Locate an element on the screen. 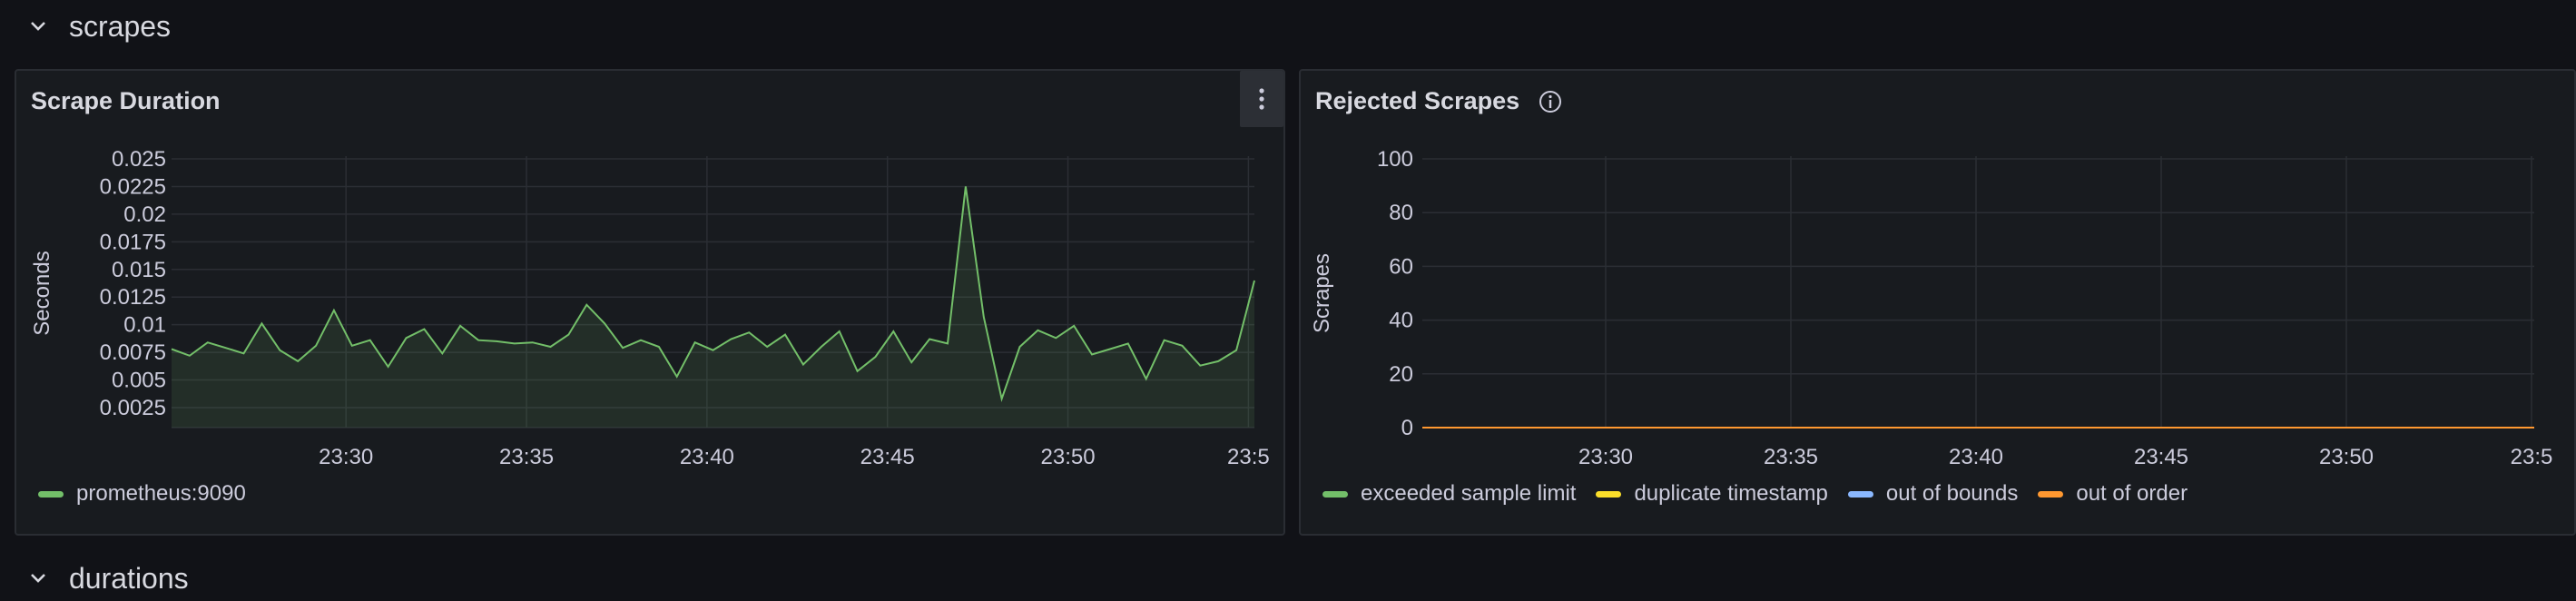 The width and height of the screenshot is (2576, 601). legend-label: out of order is located at coordinates (2132, 493).